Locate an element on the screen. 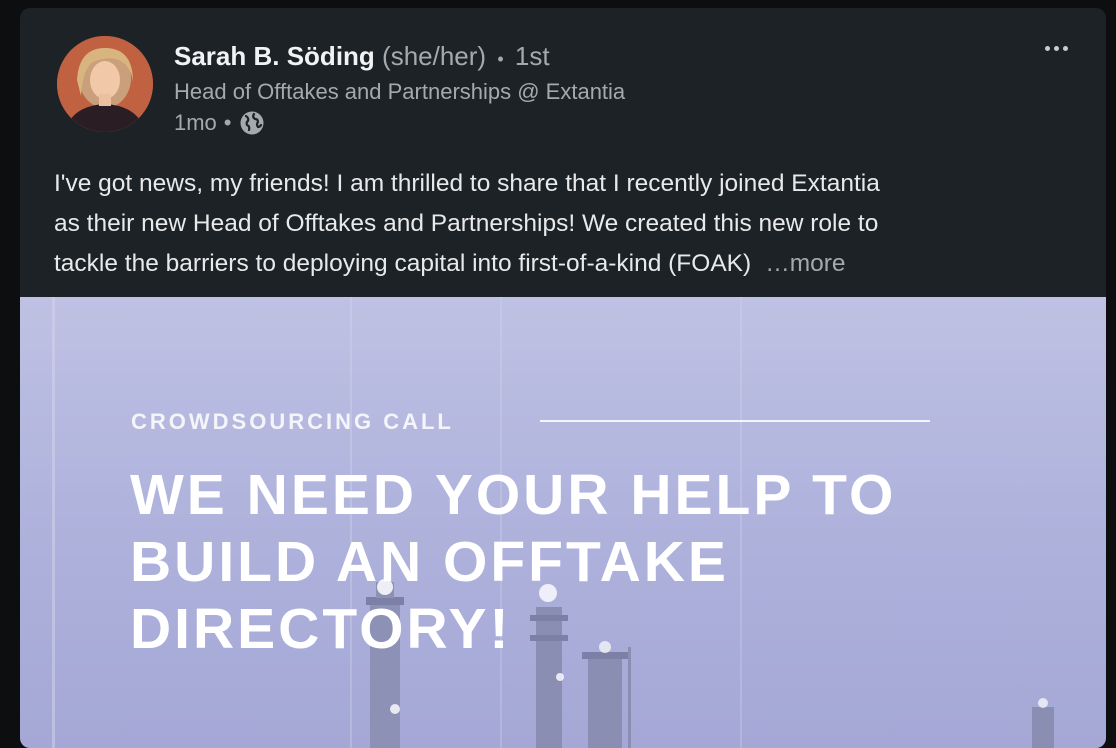 The image size is (1116, 748). post-meta: 1mo • is located at coordinates (219, 123).